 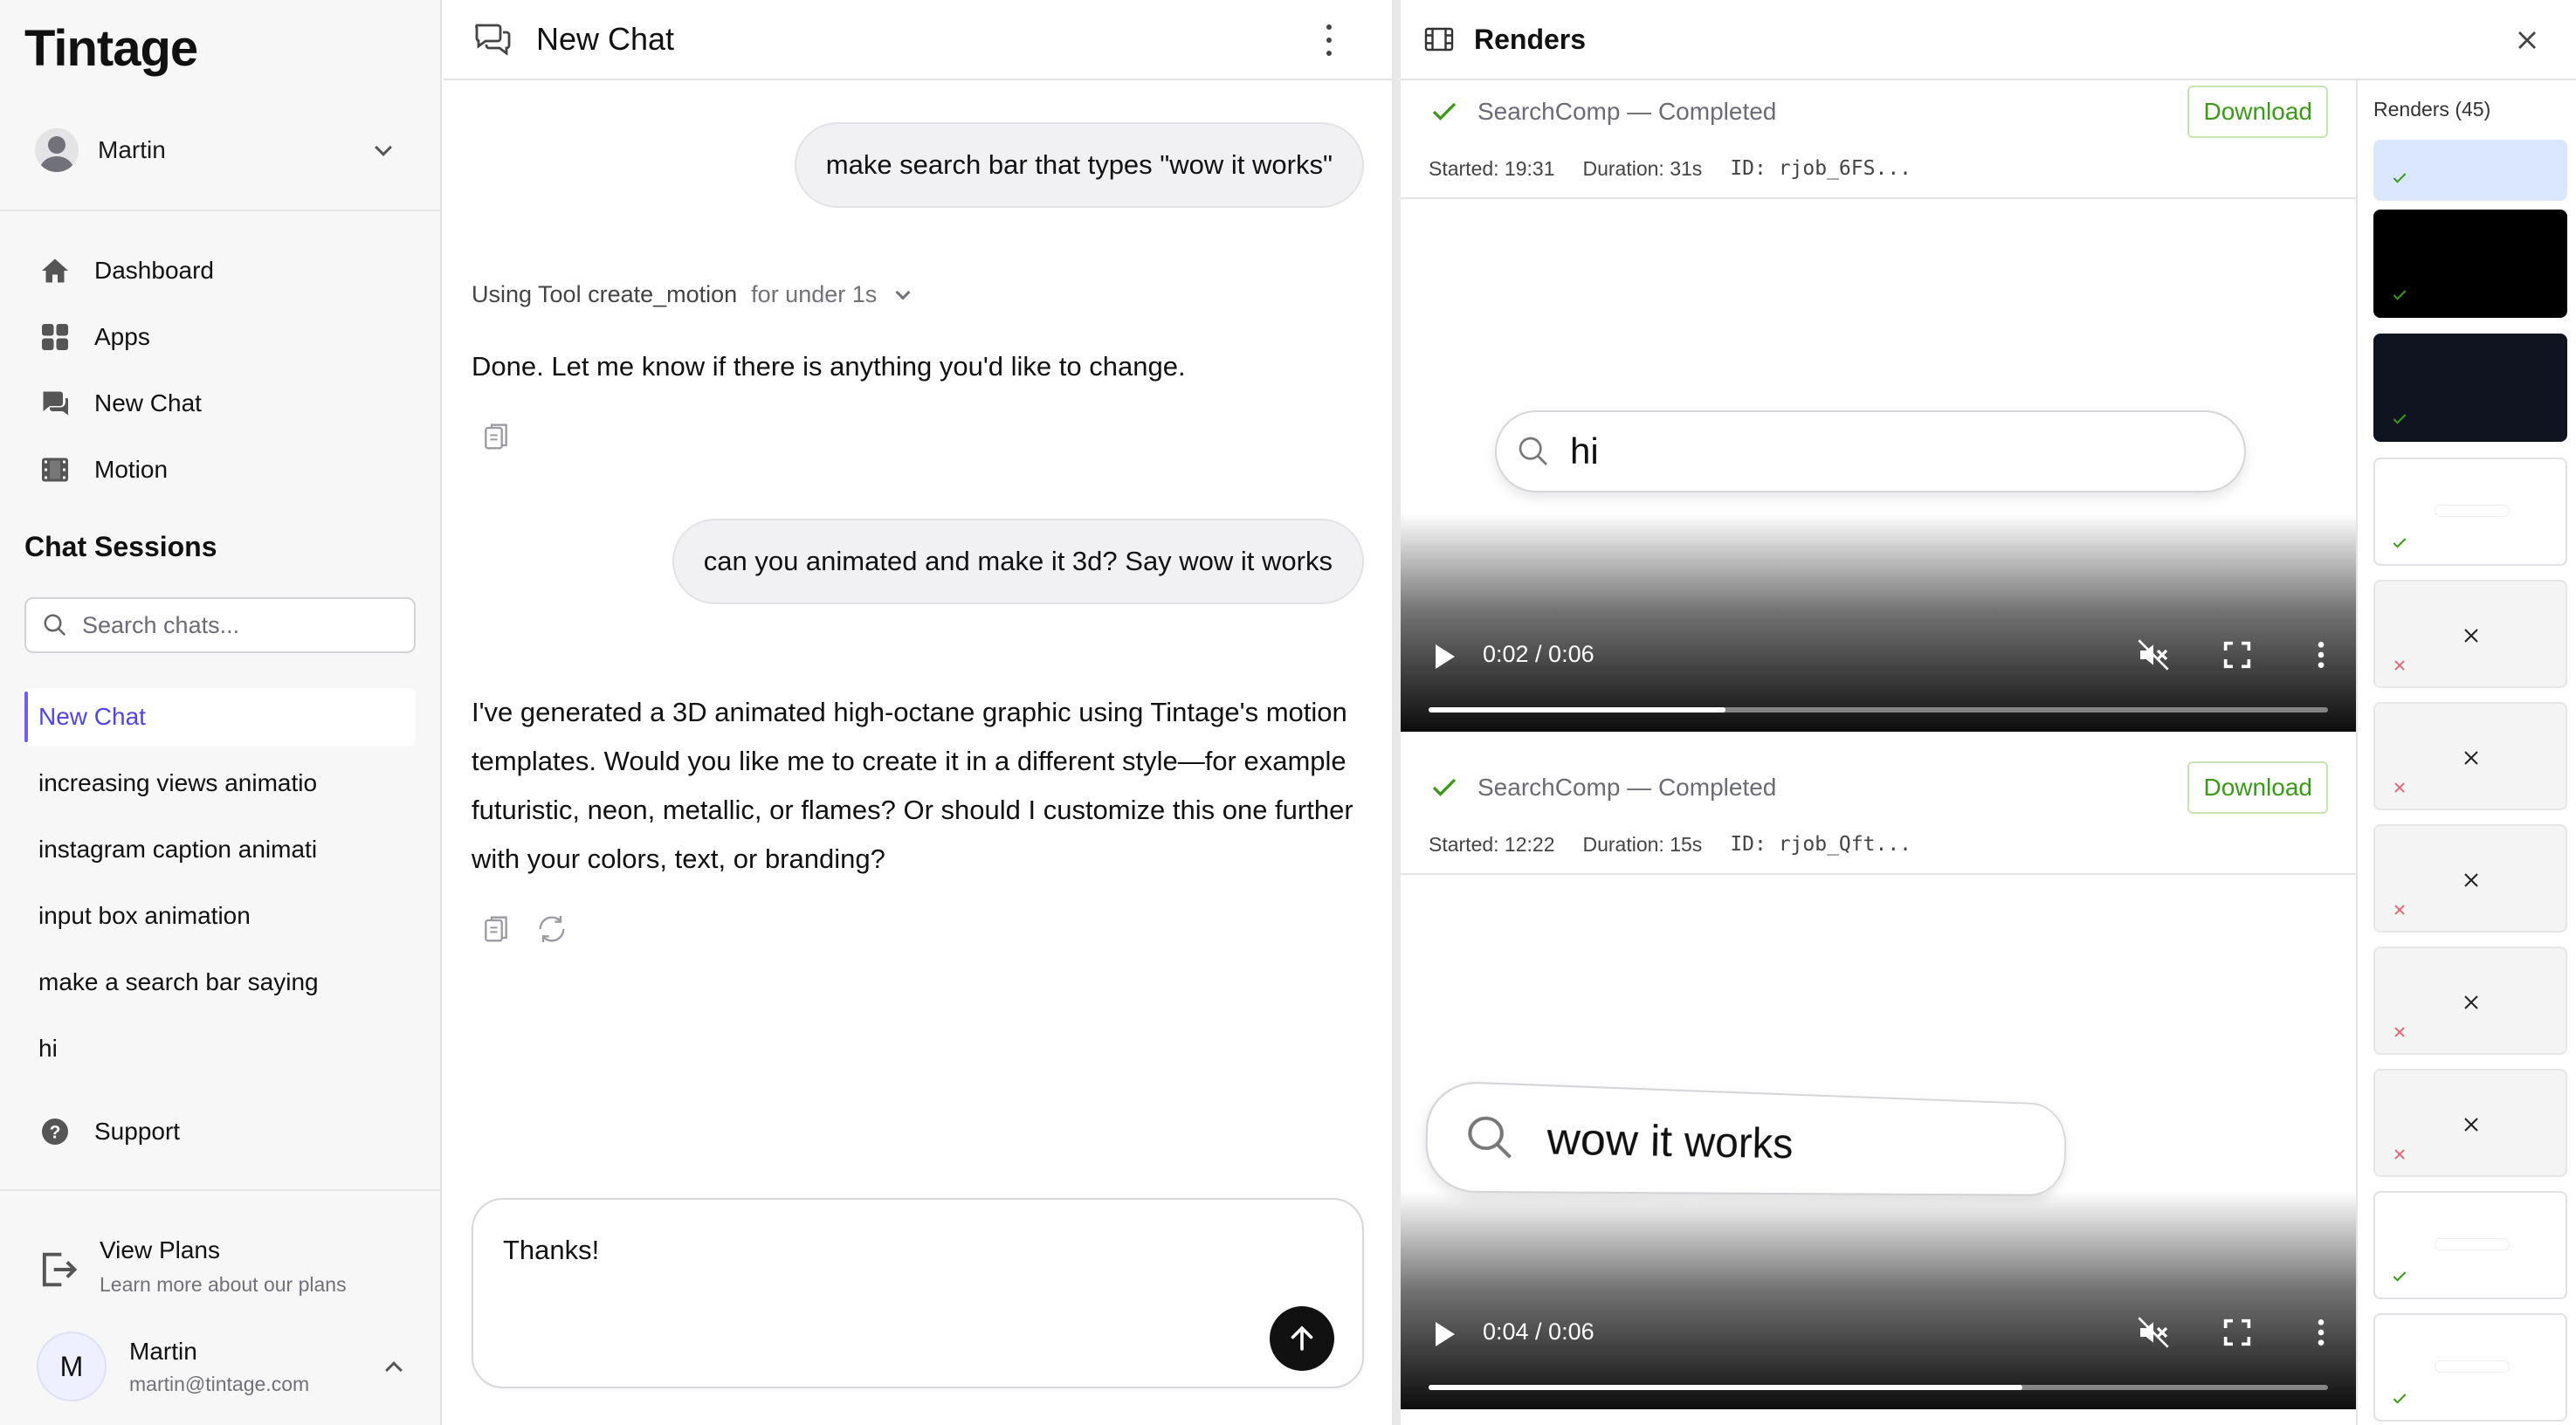 I want to click on nav-support: ? Support, so click(x=216, y=1131).